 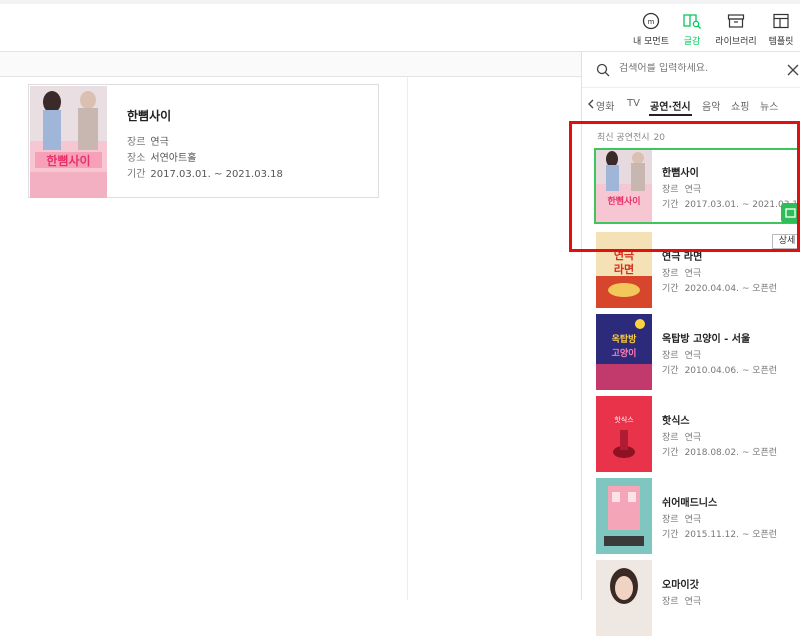 What do you see at coordinates (68, 160) in the screenshot?
I see `svg-text: 한뼘사이` at bounding box center [68, 160].